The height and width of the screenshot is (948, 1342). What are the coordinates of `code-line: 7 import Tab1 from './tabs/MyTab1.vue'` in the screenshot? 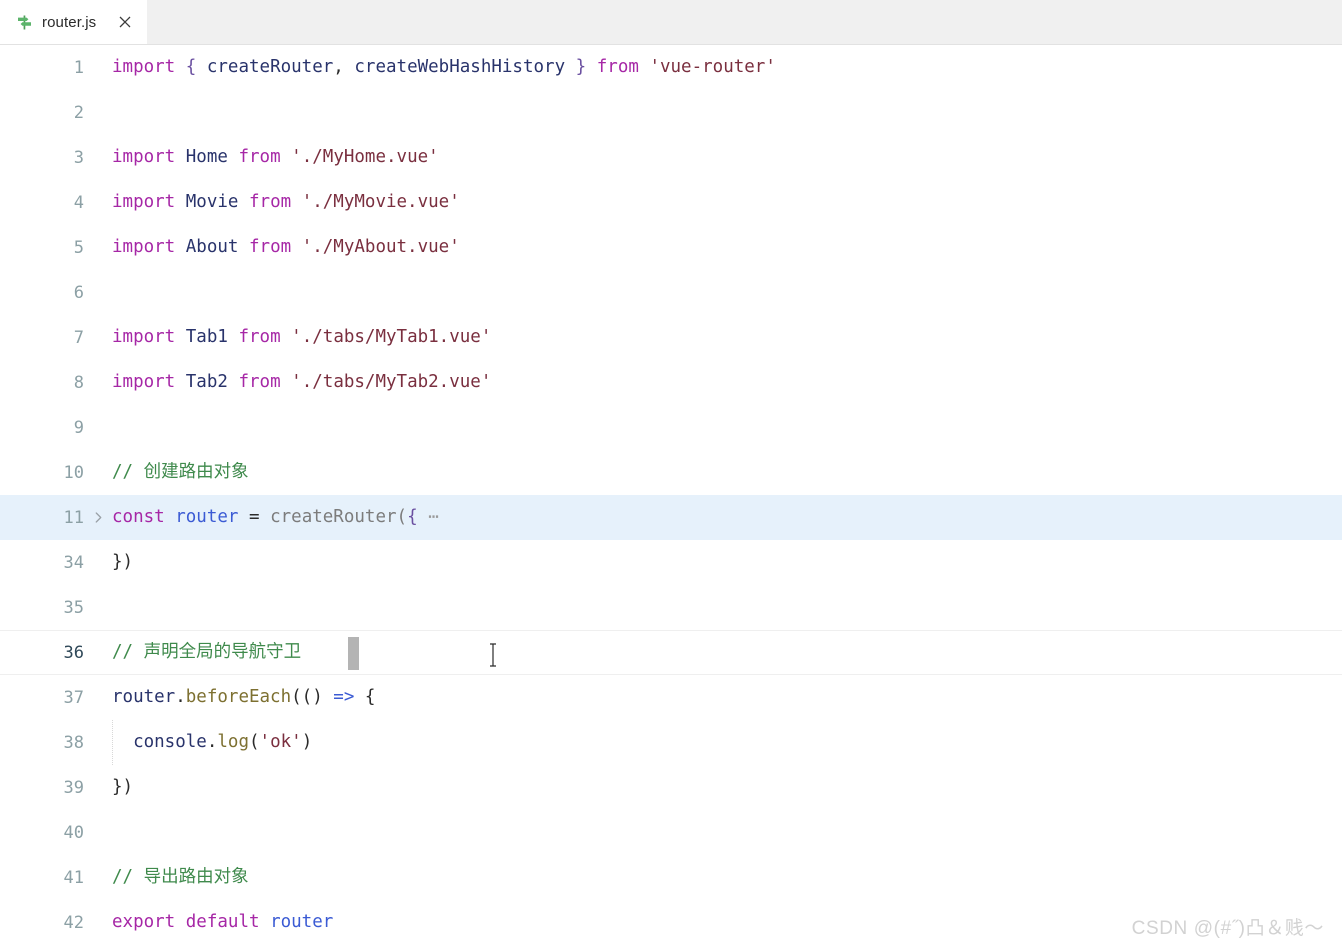 It's located at (671, 337).